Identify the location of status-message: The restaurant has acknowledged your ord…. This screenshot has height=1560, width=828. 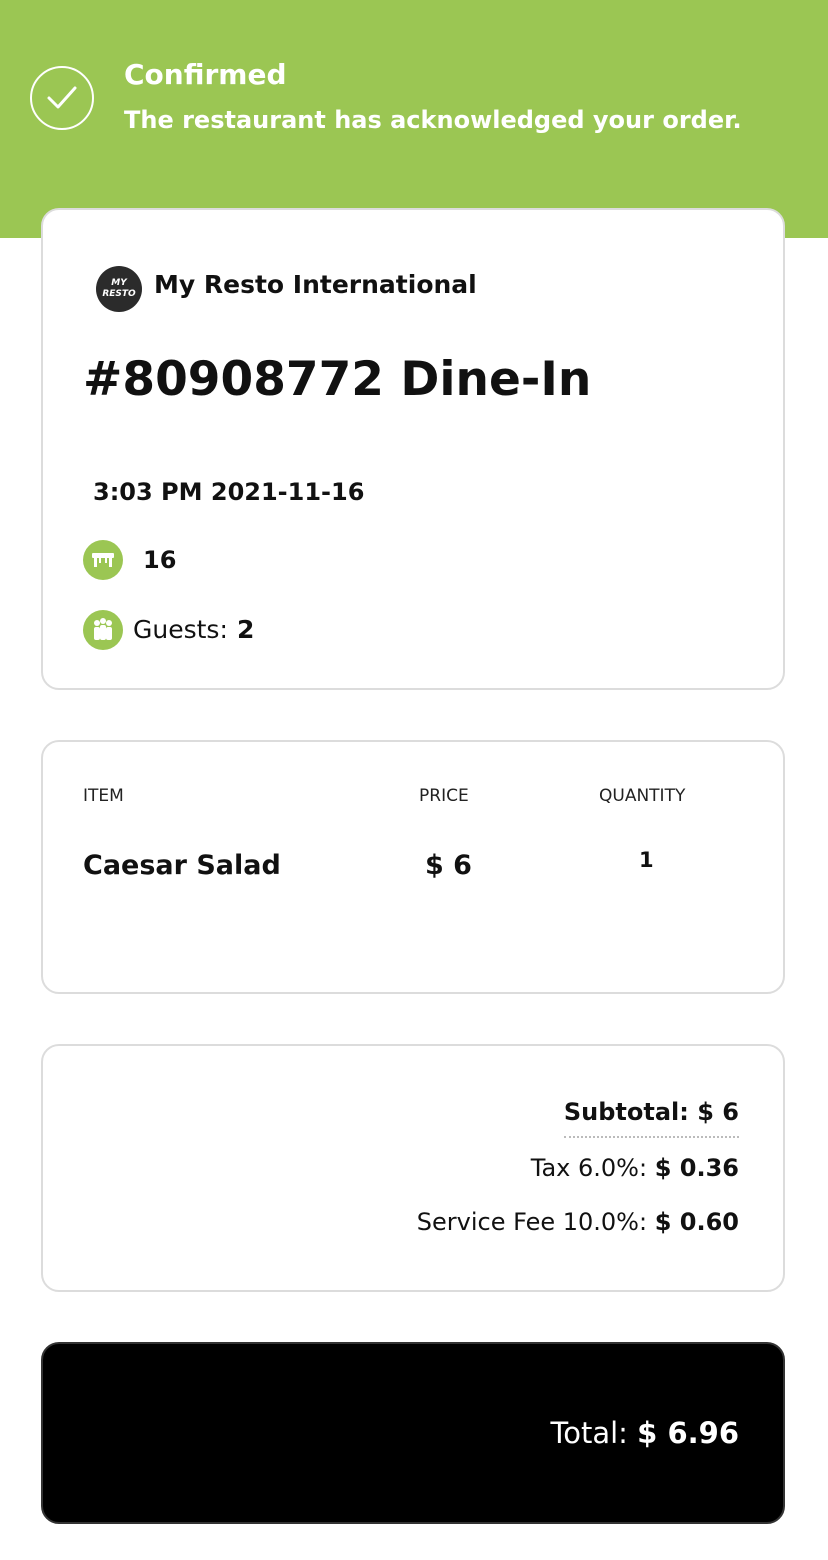
(433, 120).